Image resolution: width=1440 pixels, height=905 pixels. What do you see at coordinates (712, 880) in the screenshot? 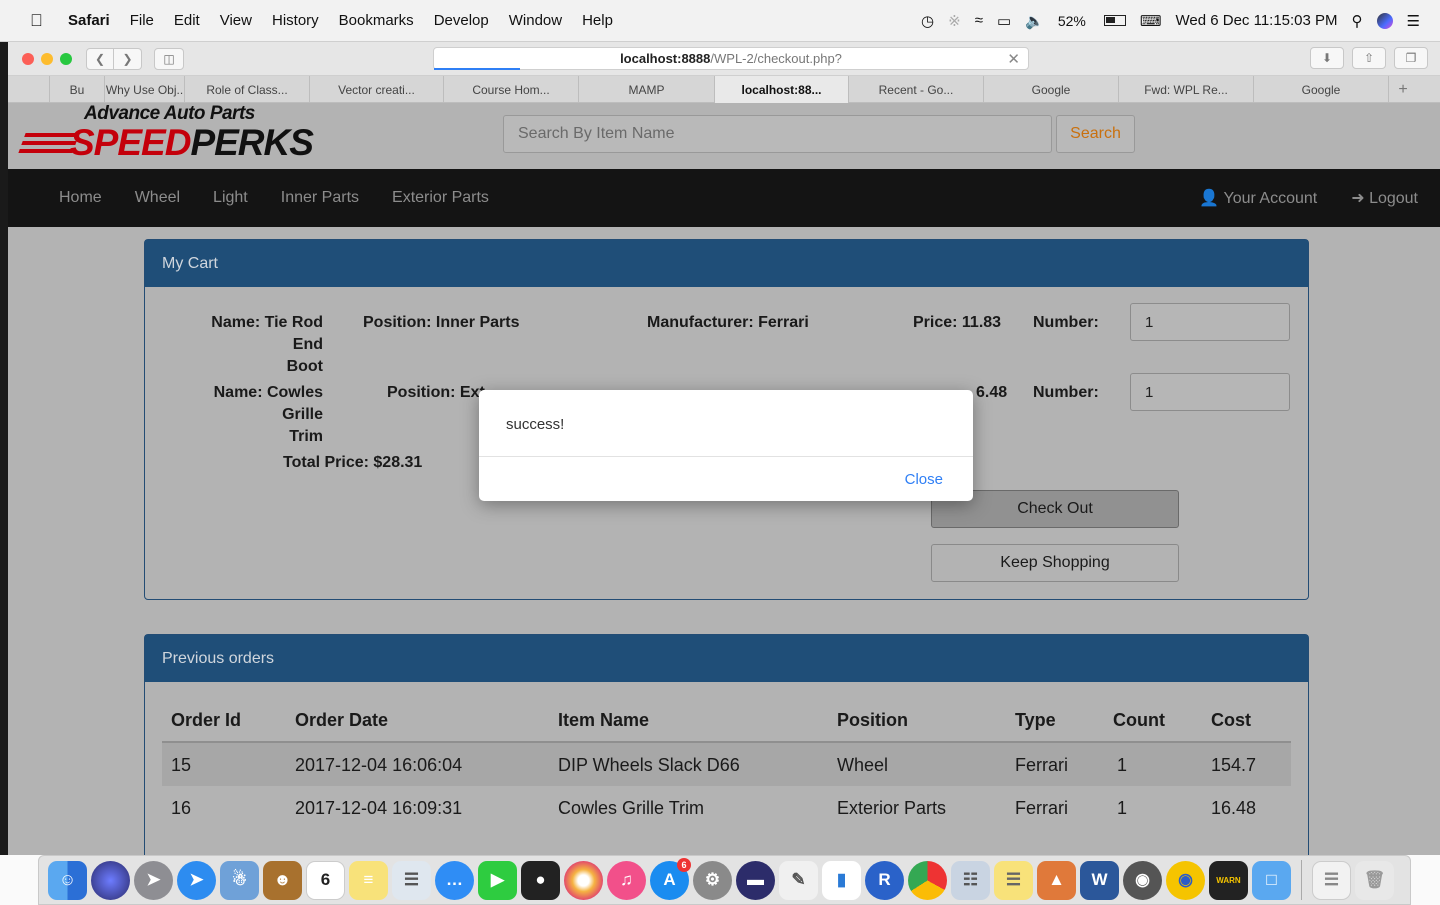
I see `system-preferences-icon: ⚙` at bounding box center [712, 880].